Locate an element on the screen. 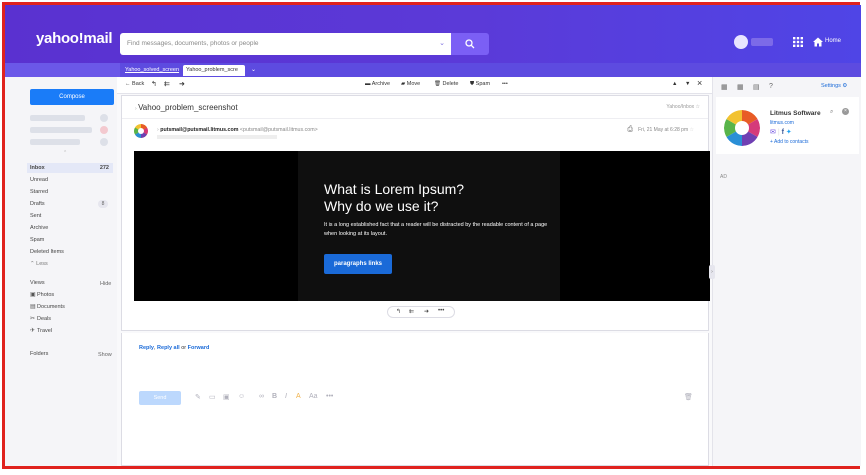 This screenshot has height=475, width=866. contact-website-link: litmus.com is located at coordinates (782, 123).